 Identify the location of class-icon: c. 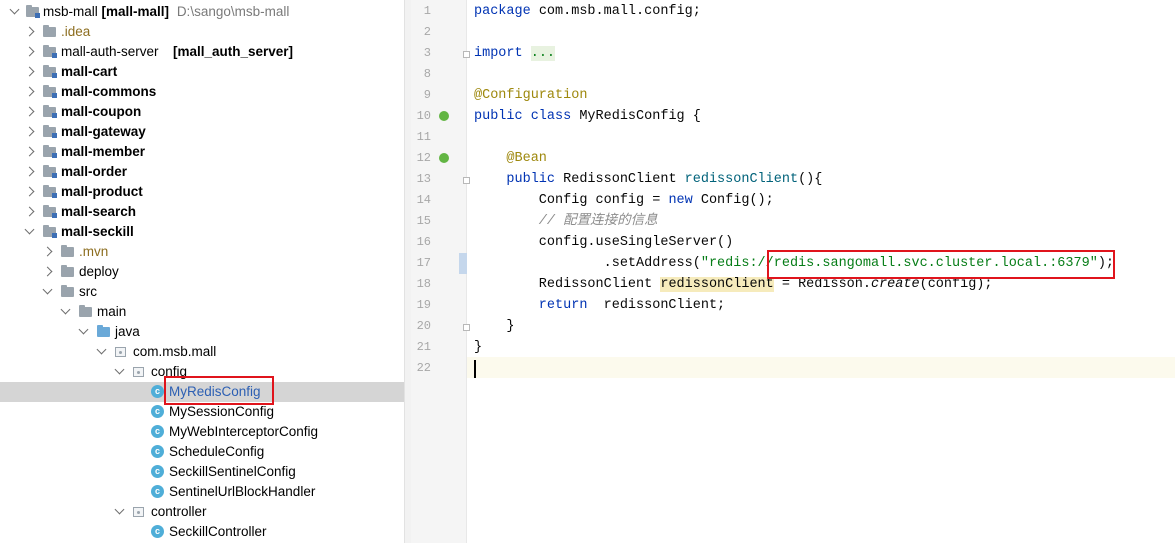
(157, 531).